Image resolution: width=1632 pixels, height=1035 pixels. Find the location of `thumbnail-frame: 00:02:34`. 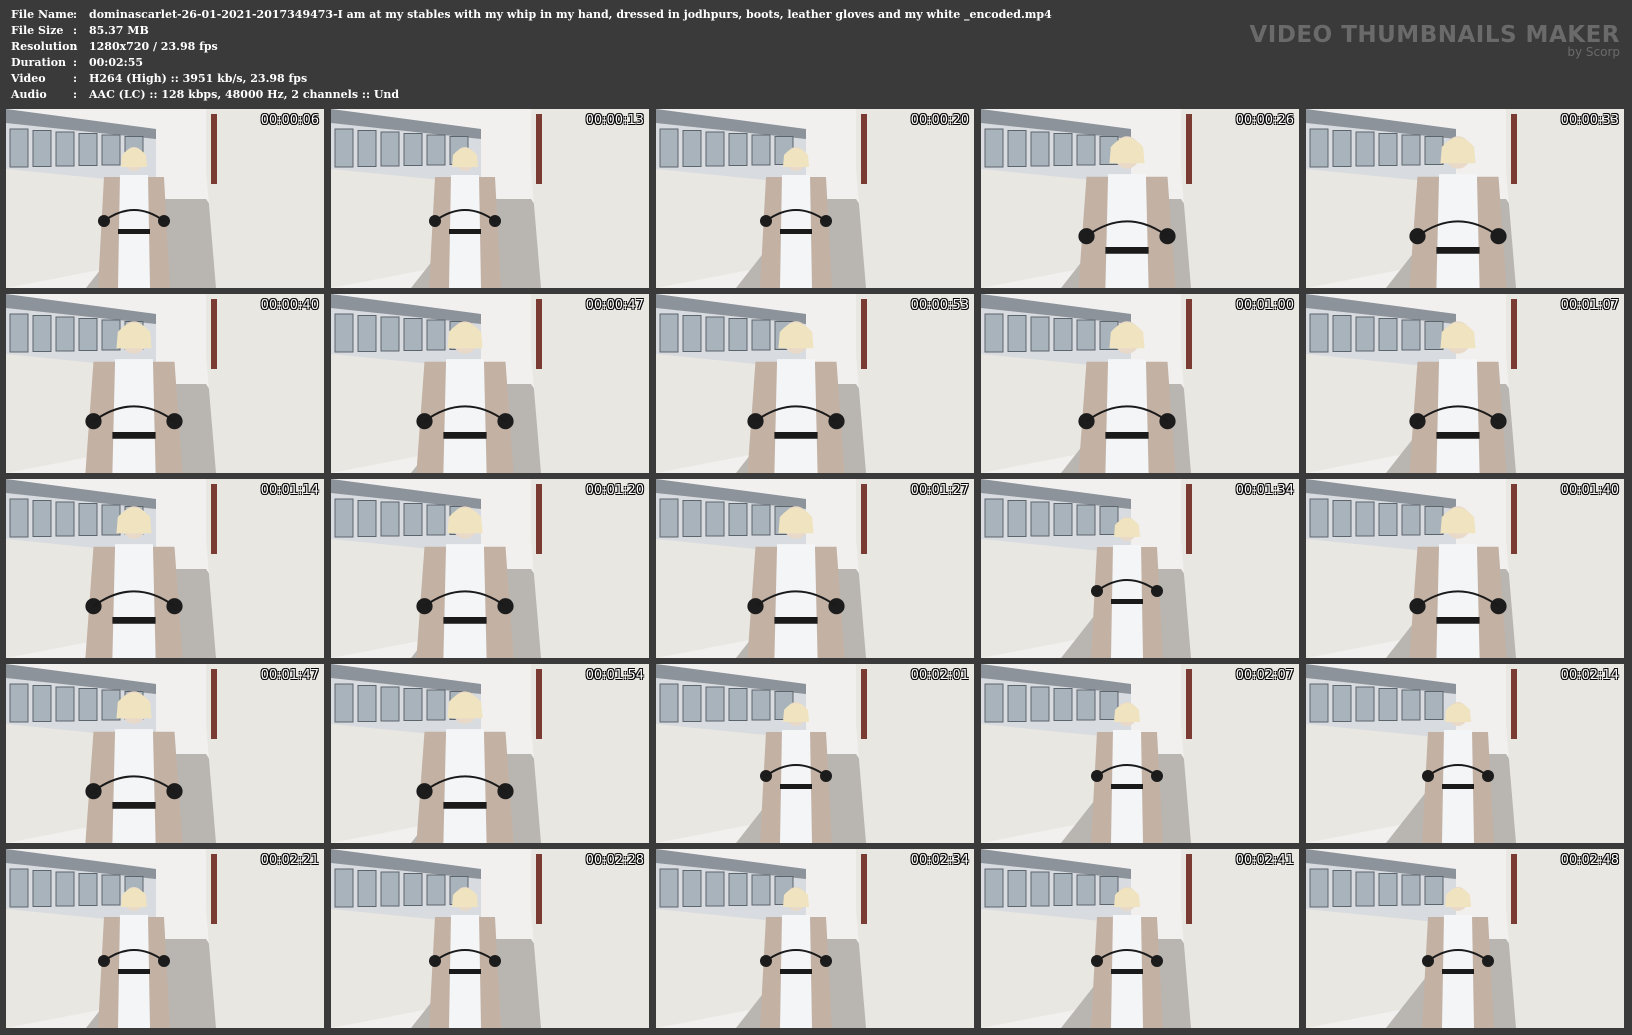

thumbnail-frame: 00:02:34 is located at coordinates (815, 938).